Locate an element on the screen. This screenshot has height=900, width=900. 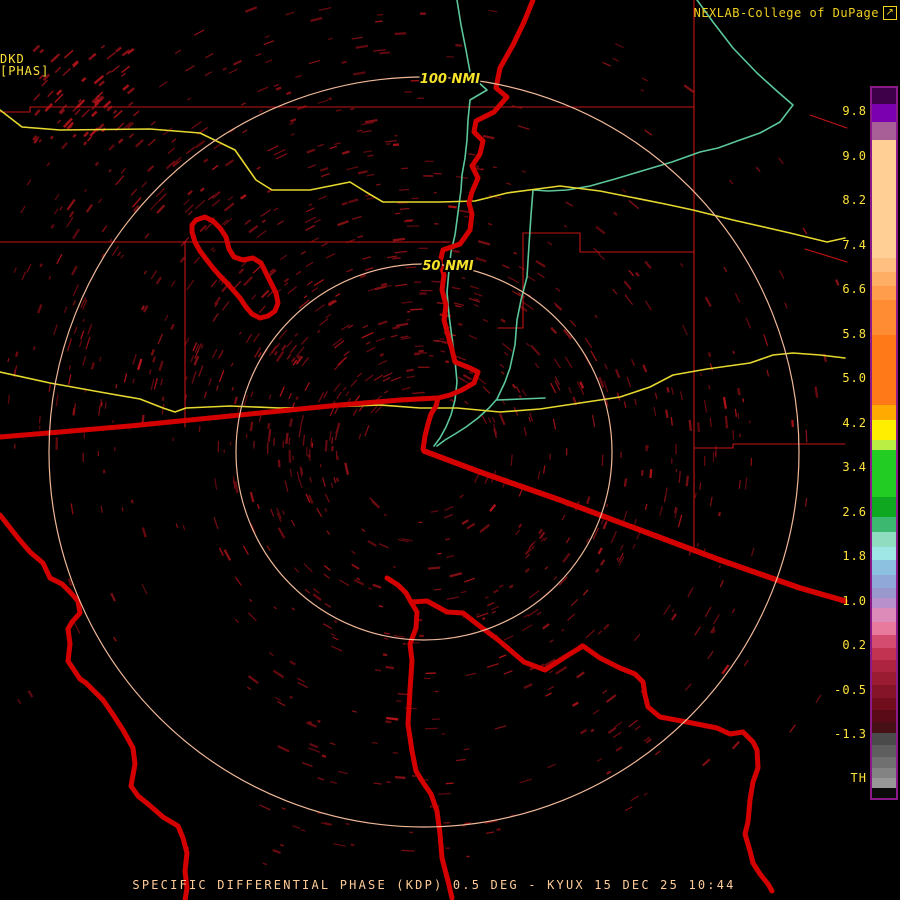
range-ring-50nmi-label: 50 NMI is located at coordinates (447, 266).